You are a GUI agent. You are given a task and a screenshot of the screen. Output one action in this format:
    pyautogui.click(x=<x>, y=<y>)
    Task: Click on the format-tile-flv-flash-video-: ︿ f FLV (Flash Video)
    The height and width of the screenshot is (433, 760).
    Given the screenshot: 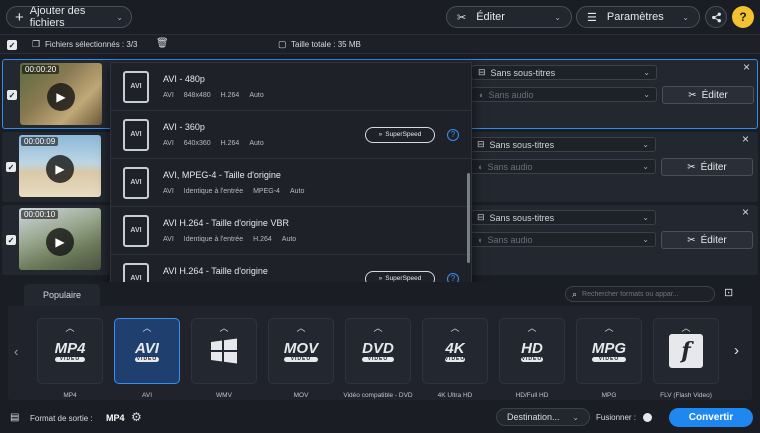 What is the action you would take?
    pyautogui.click(x=686, y=358)
    